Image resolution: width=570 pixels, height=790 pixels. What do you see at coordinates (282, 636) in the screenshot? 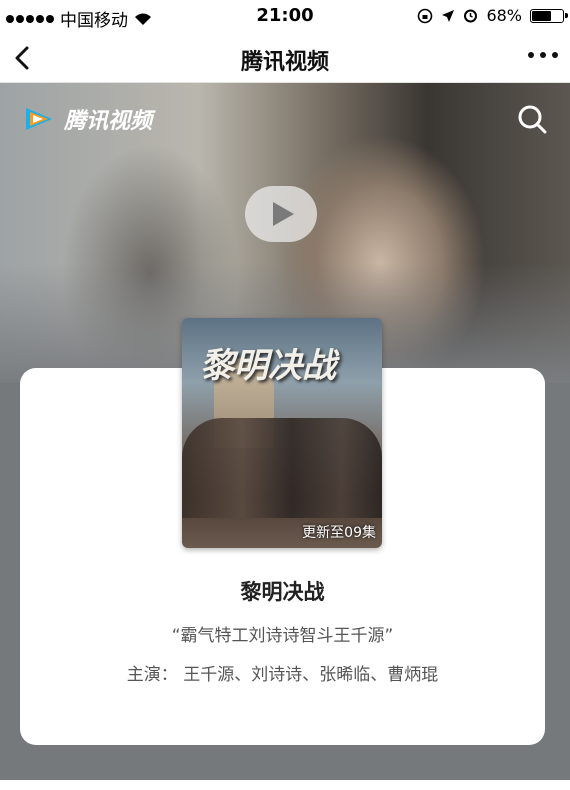
I see `show-tagline: “霸气特工刘诗诗智斗王千源”` at bounding box center [282, 636].